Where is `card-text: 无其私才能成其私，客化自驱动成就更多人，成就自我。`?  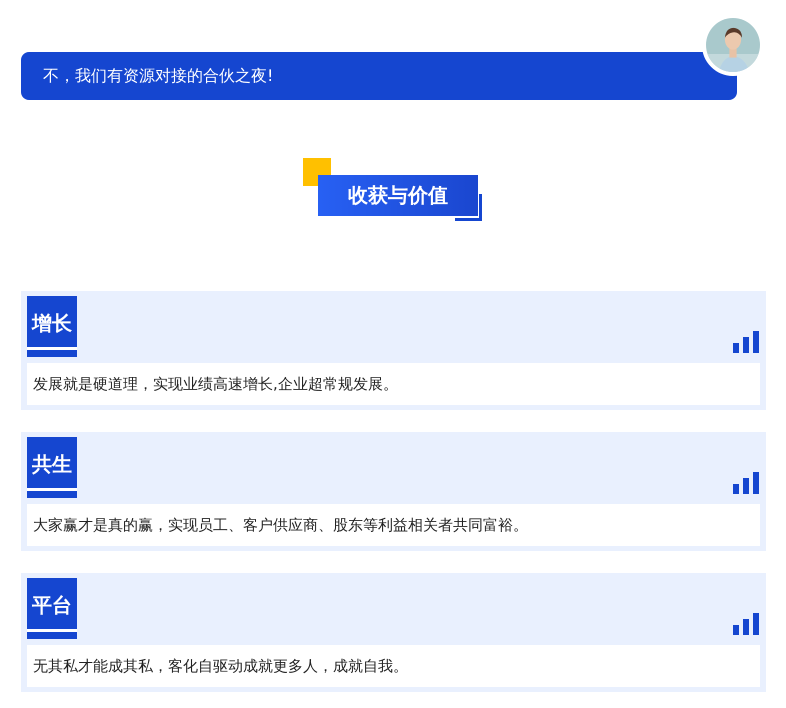 card-text: 无其私才能成其私，客化自驱动成就更多人，成就自我。 is located at coordinates (393, 666).